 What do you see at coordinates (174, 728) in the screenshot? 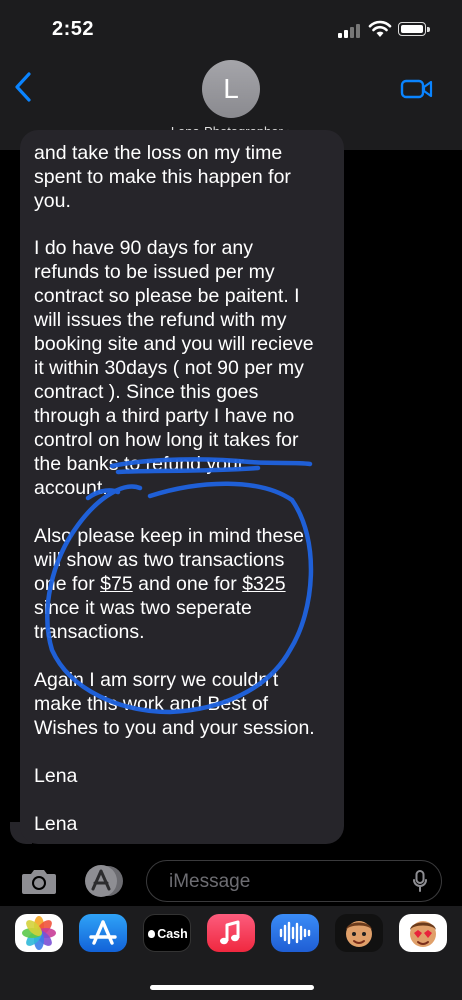
I see `message-line: Wishes to you and your session.` at bounding box center [174, 728].